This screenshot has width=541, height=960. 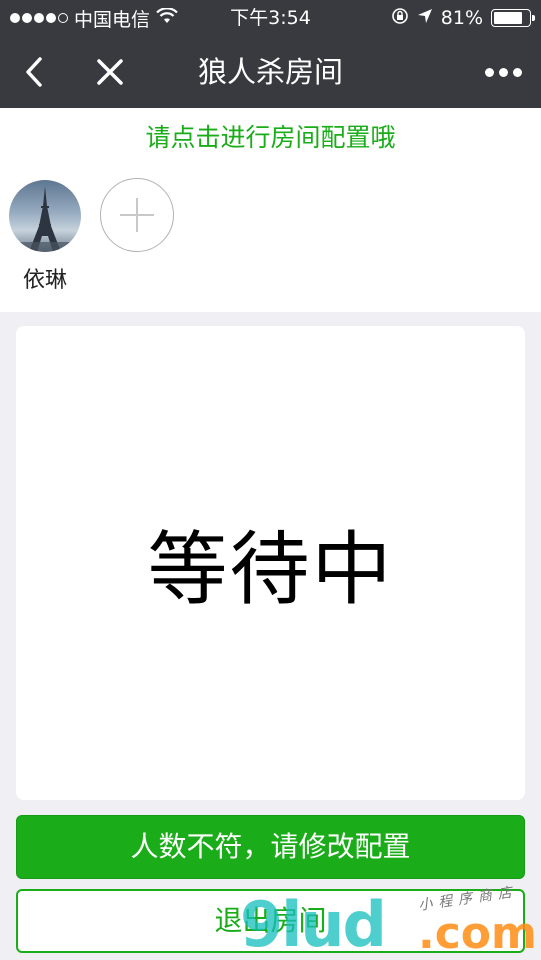 I want to click on close-icon, so click(x=110, y=72).